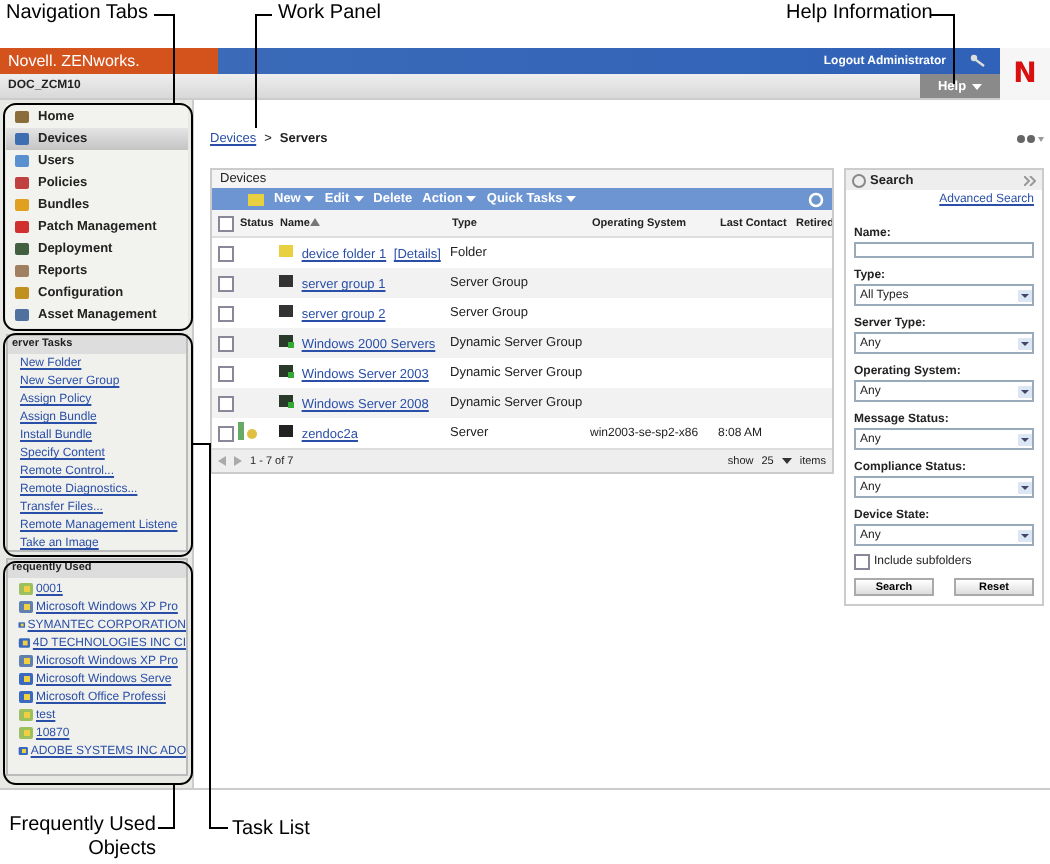 This screenshot has width=1050, height=864. I want to click on sort-icon, so click(314, 221).